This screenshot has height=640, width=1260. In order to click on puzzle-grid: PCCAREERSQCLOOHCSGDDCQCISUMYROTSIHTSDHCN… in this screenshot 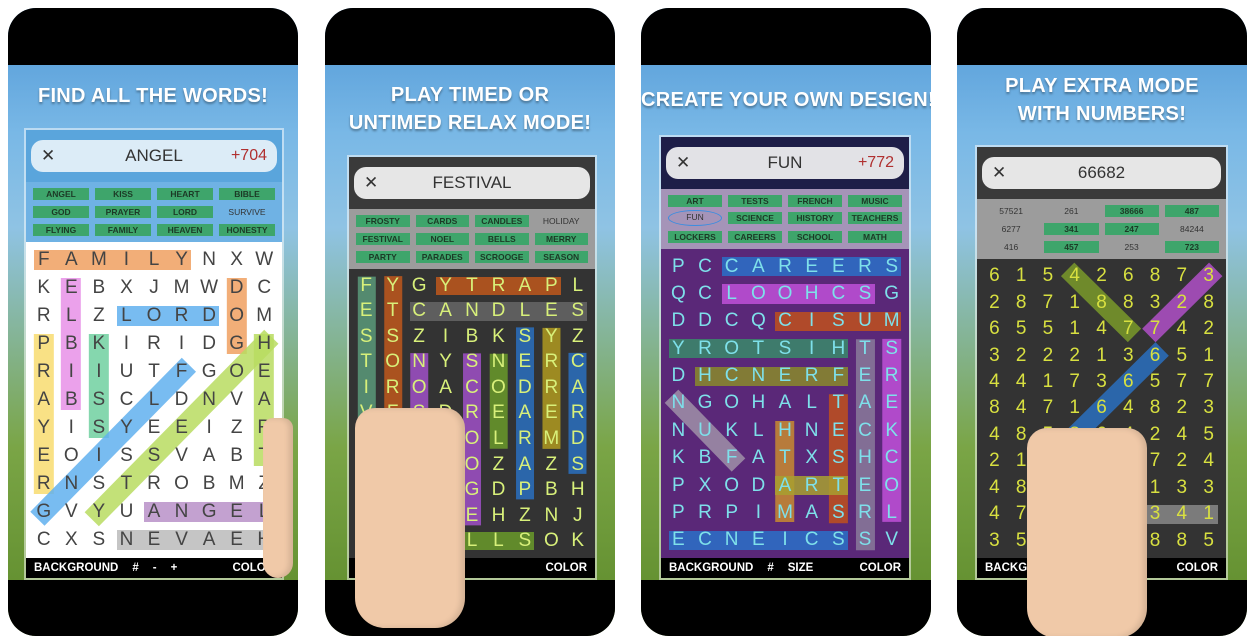, I will do `click(785, 403)`.